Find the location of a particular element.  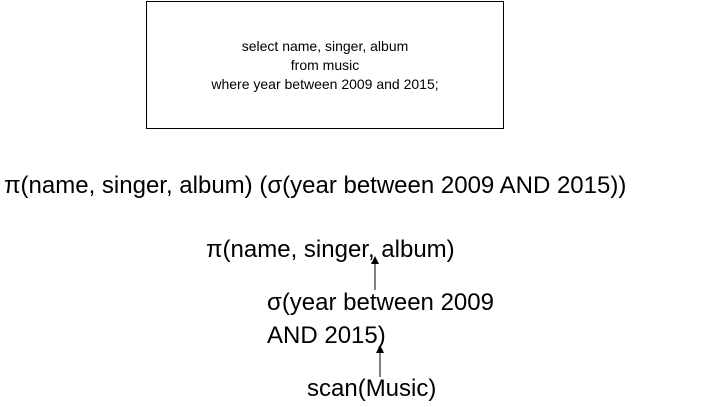

selection-node: σ(year between 2009 AND 2015) is located at coordinates (380, 319).